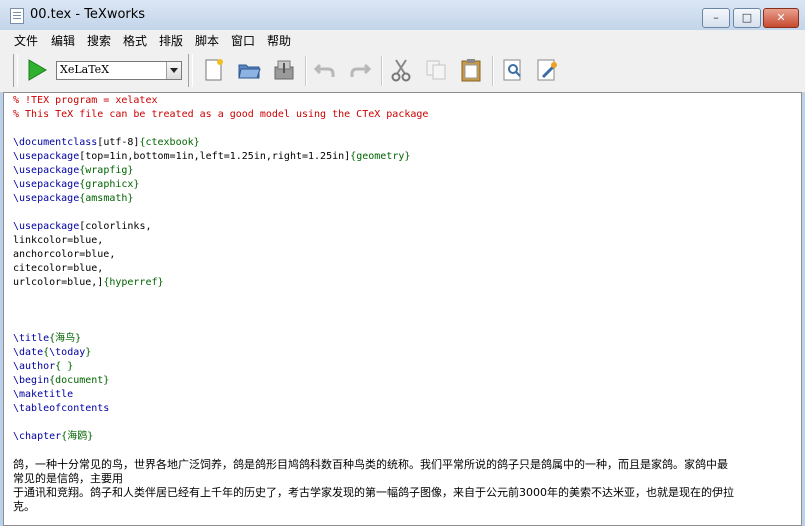 The width and height of the screenshot is (805, 526). What do you see at coordinates (64, 254) in the screenshot?
I see `editor-line: anchorcolor=blue,` at bounding box center [64, 254].